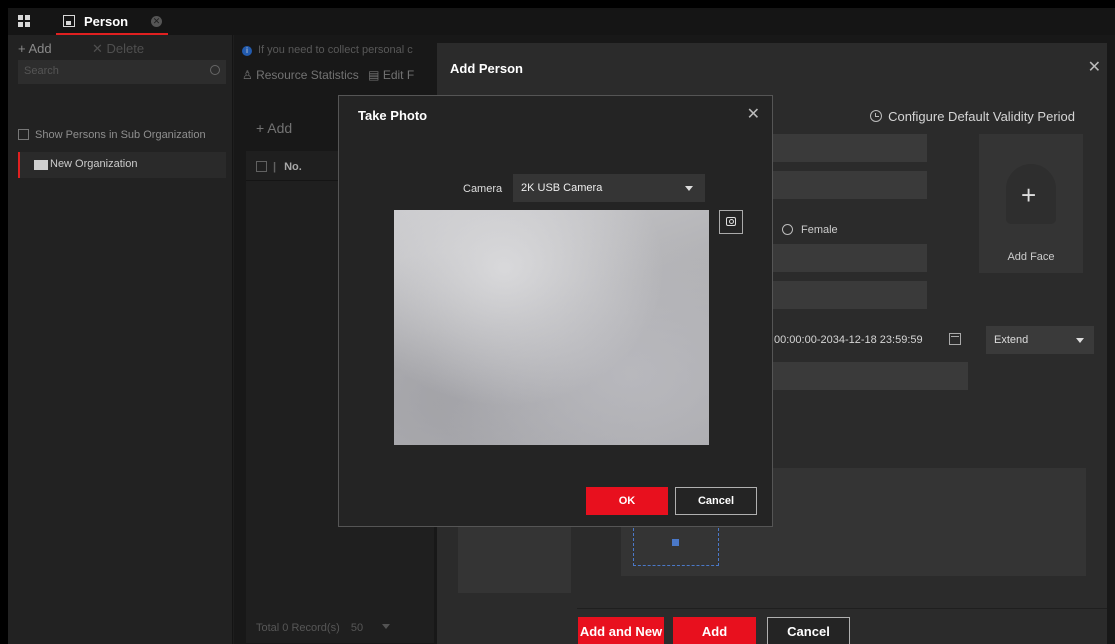 The image size is (1115, 644). I want to click on calendar-icon, so click(955, 339).